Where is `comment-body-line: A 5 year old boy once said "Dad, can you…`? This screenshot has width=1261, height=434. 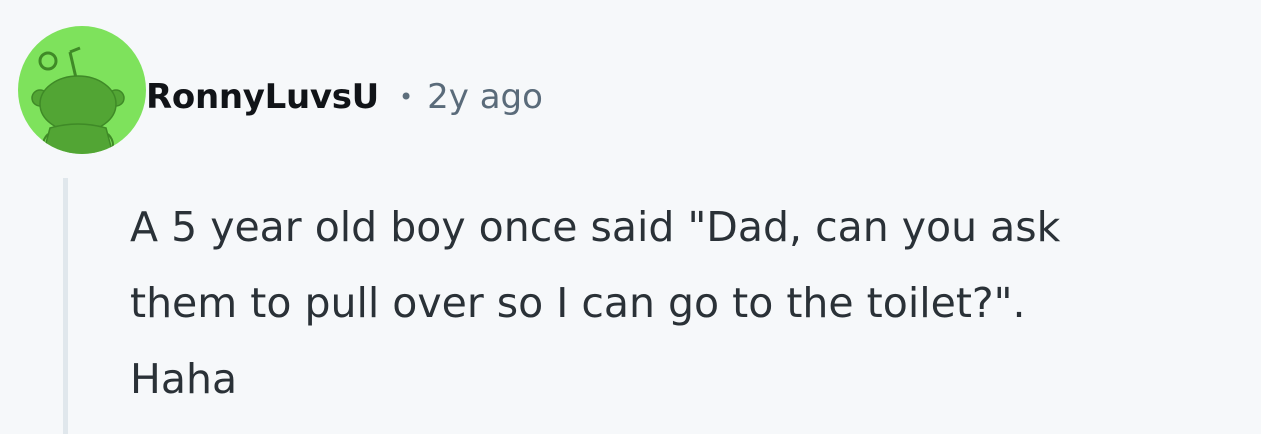
comment-body-line: A 5 year old boy once said "Dad, can you… is located at coordinates (595, 227).